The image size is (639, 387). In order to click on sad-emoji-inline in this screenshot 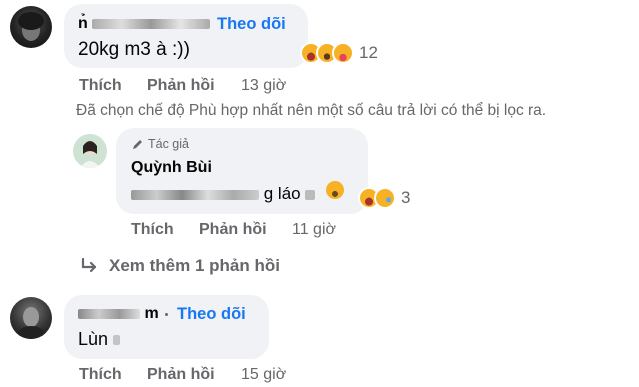, I will do `click(335, 190)`.